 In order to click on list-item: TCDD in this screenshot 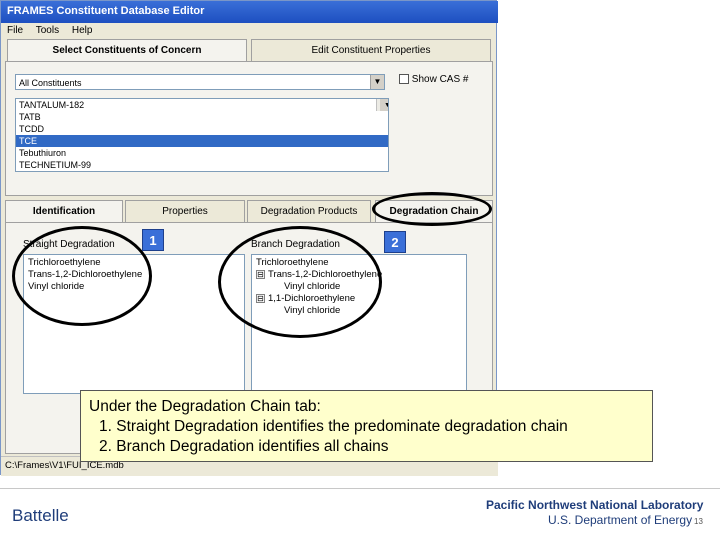, I will do `click(202, 129)`.